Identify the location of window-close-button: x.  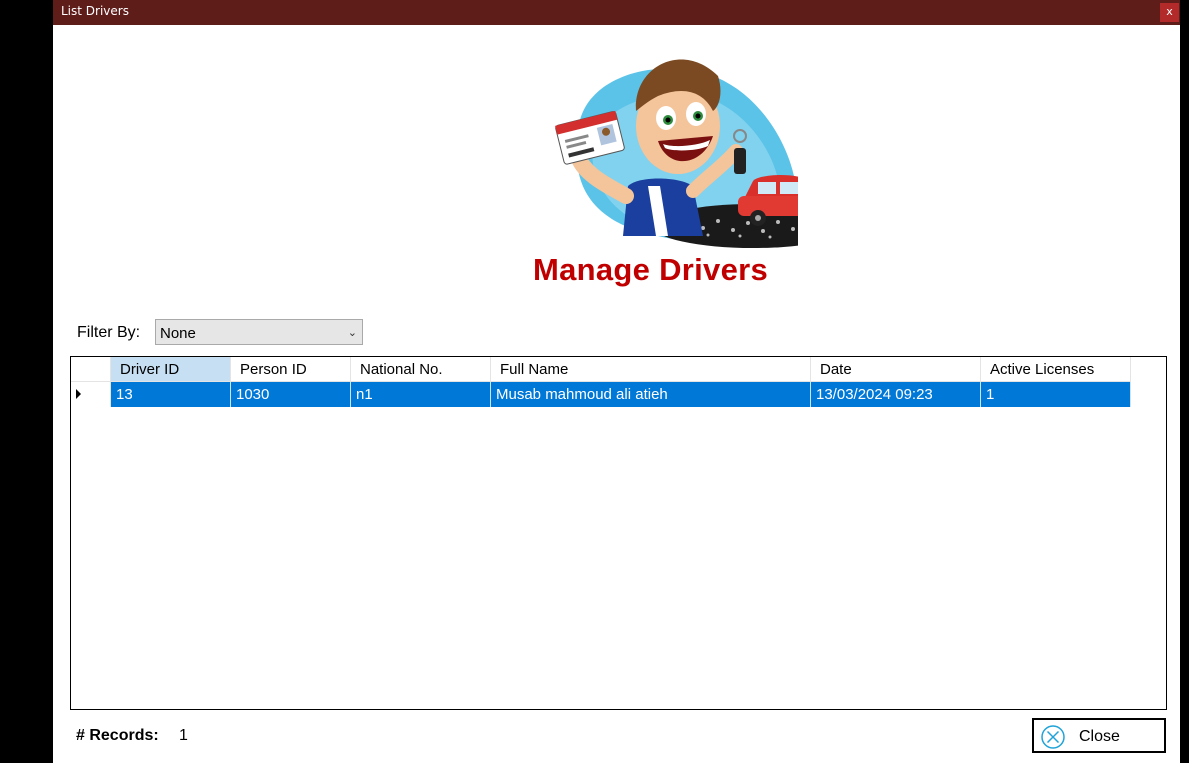
(1169, 12).